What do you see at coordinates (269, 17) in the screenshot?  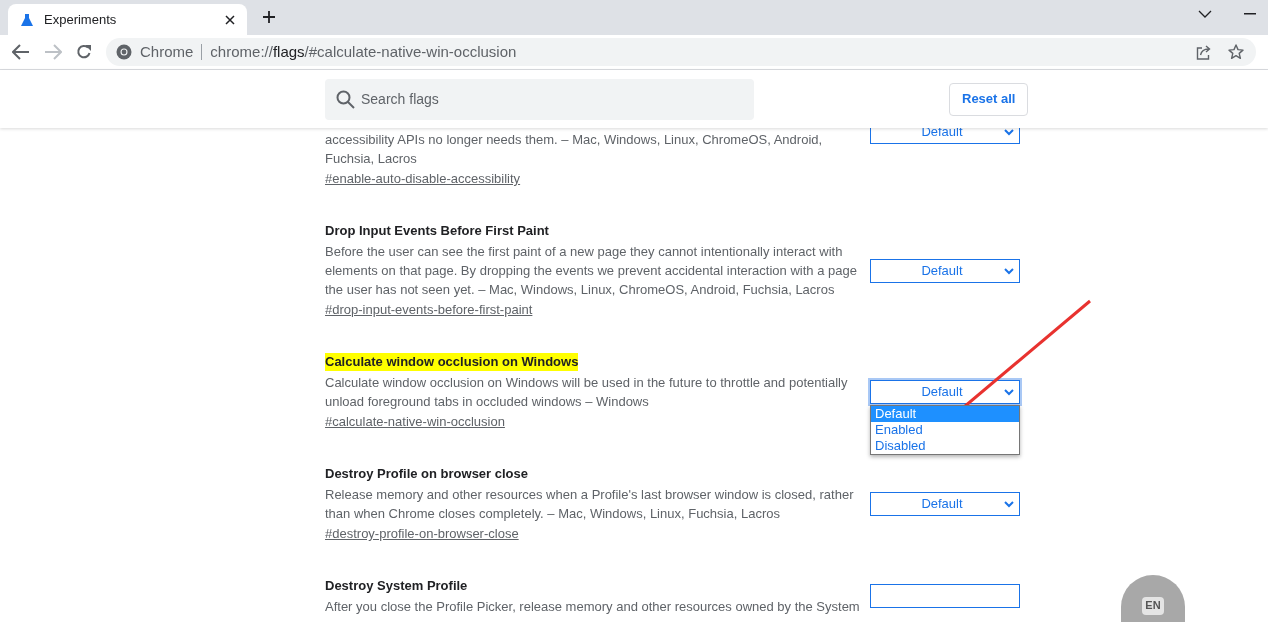 I see `plus-icon` at bounding box center [269, 17].